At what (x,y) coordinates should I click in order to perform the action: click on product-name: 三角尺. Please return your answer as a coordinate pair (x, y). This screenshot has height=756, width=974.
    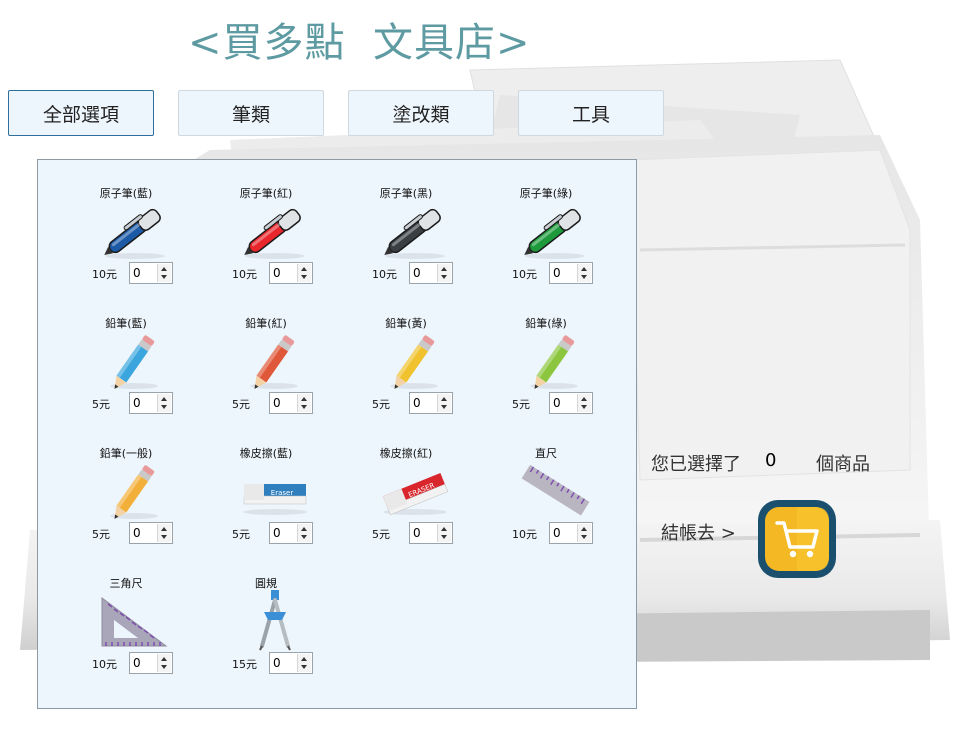
    Looking at the image, I should click on (126, 583).